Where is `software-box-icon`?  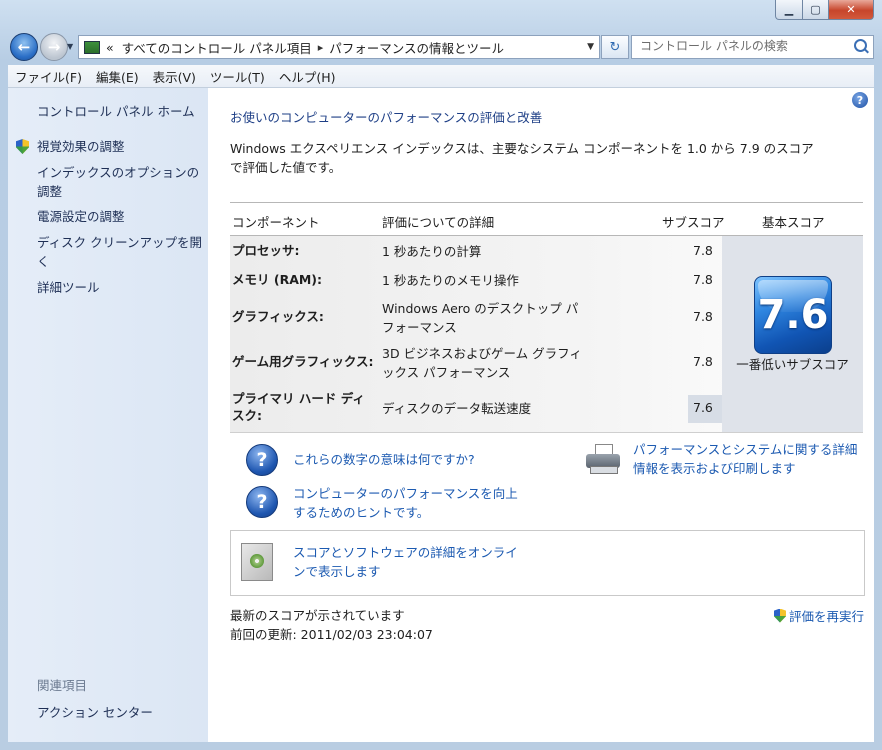 software-box-icon is located at coordinates (257, 562).